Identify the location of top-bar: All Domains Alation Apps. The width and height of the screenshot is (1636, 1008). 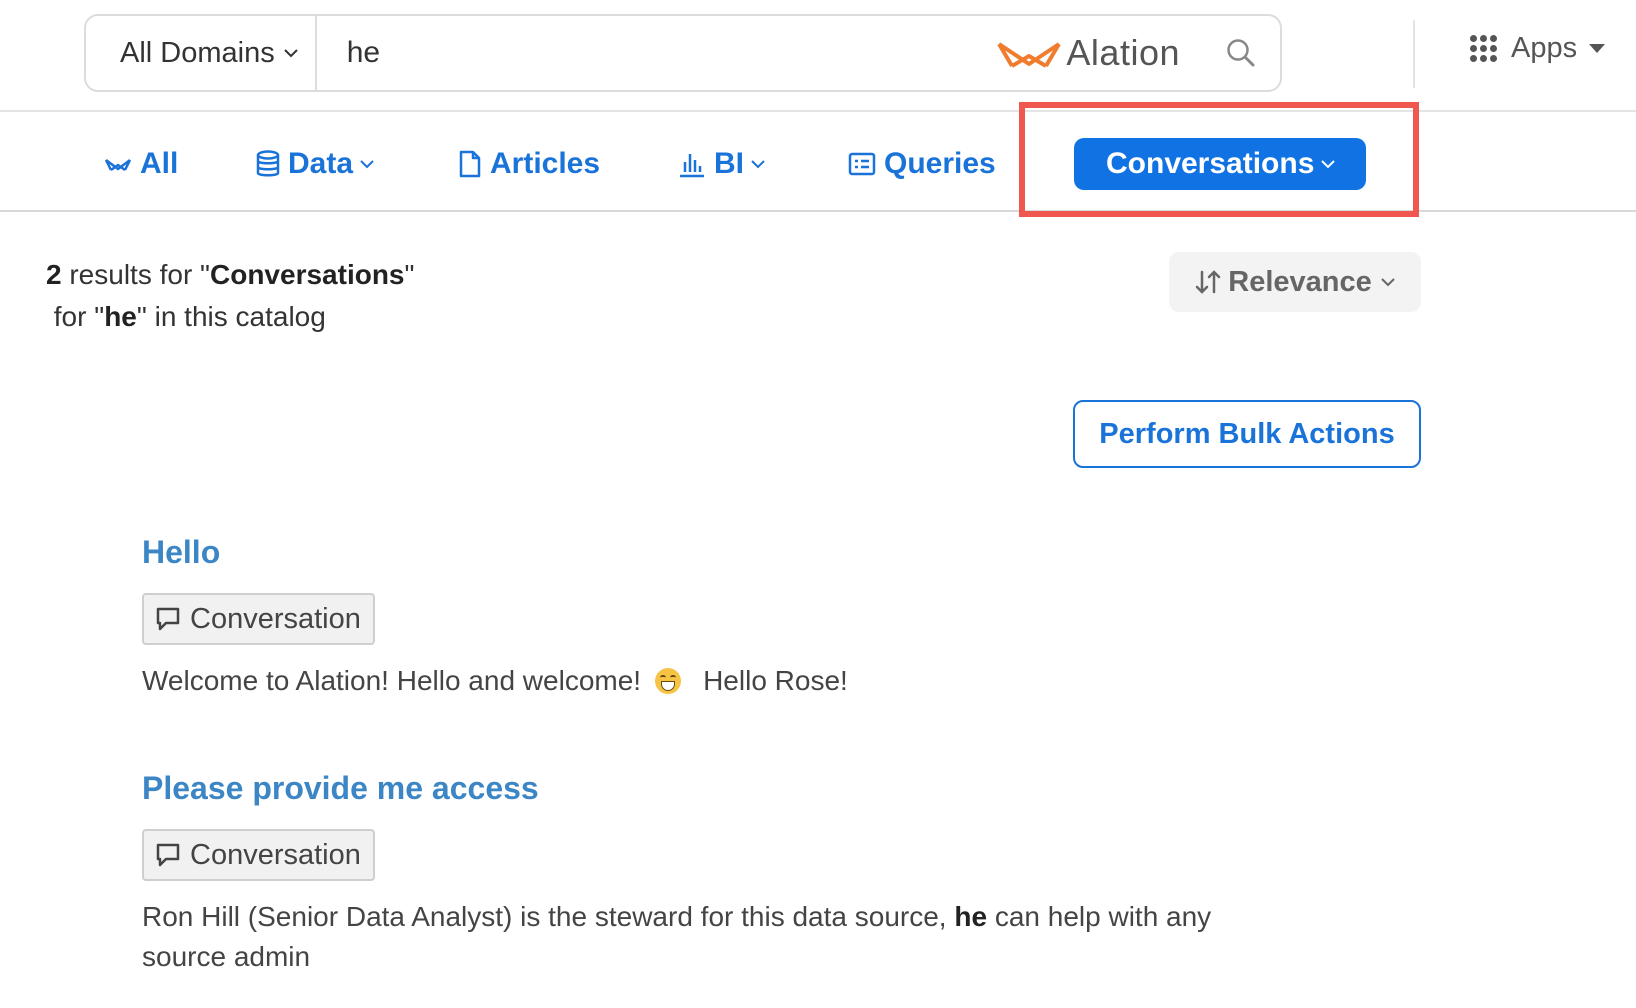
(818, 56).